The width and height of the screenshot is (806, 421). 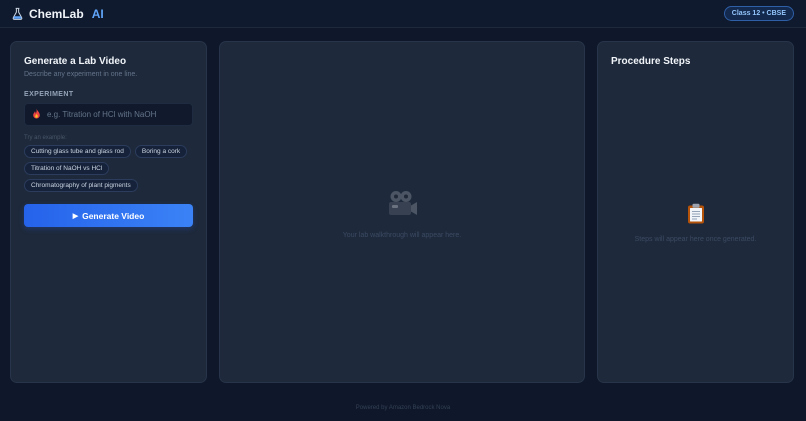 I want to click on steps-placeholder-text: Steps will appear here once generated., so click(x=695, y=239).